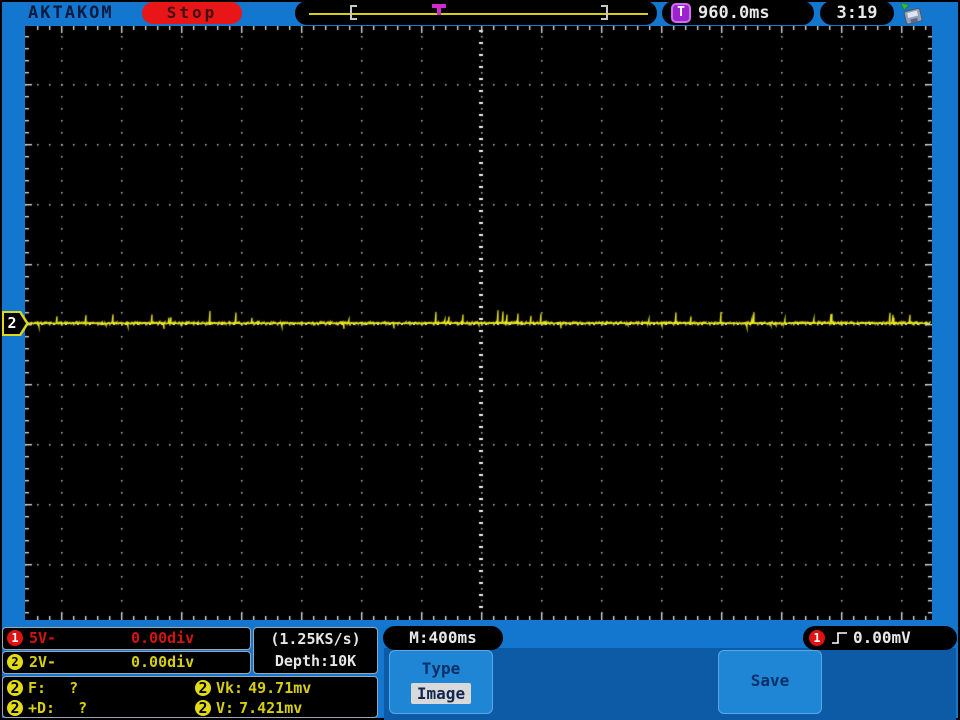  Describe the element at coordinates (734, 13) in the screenshot. I see `trigger-time-value: 960.0ms` at that location.